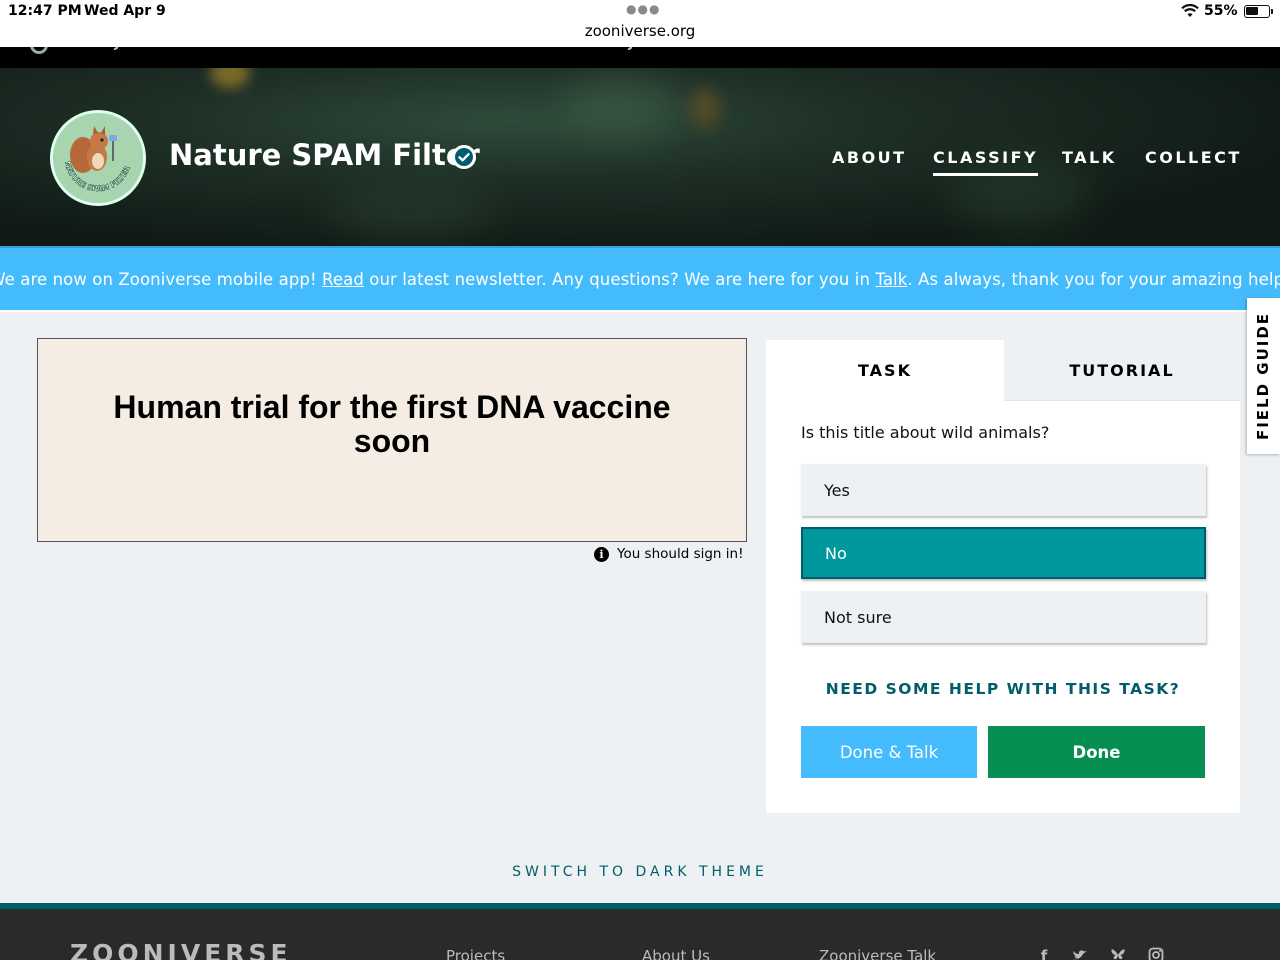 The image size is (1280, 960). Describe the element at coordinates (1156, 953) in the screenshot. I see `instagram-icon` at that location.